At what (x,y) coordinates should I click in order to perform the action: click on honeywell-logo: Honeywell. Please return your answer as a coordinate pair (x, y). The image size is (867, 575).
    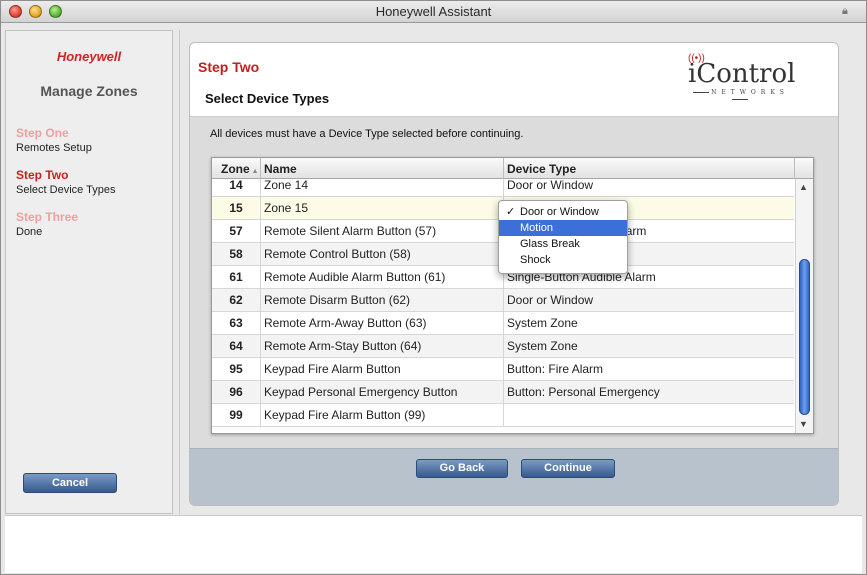
    Looking at the image, I should click on (89, 56).